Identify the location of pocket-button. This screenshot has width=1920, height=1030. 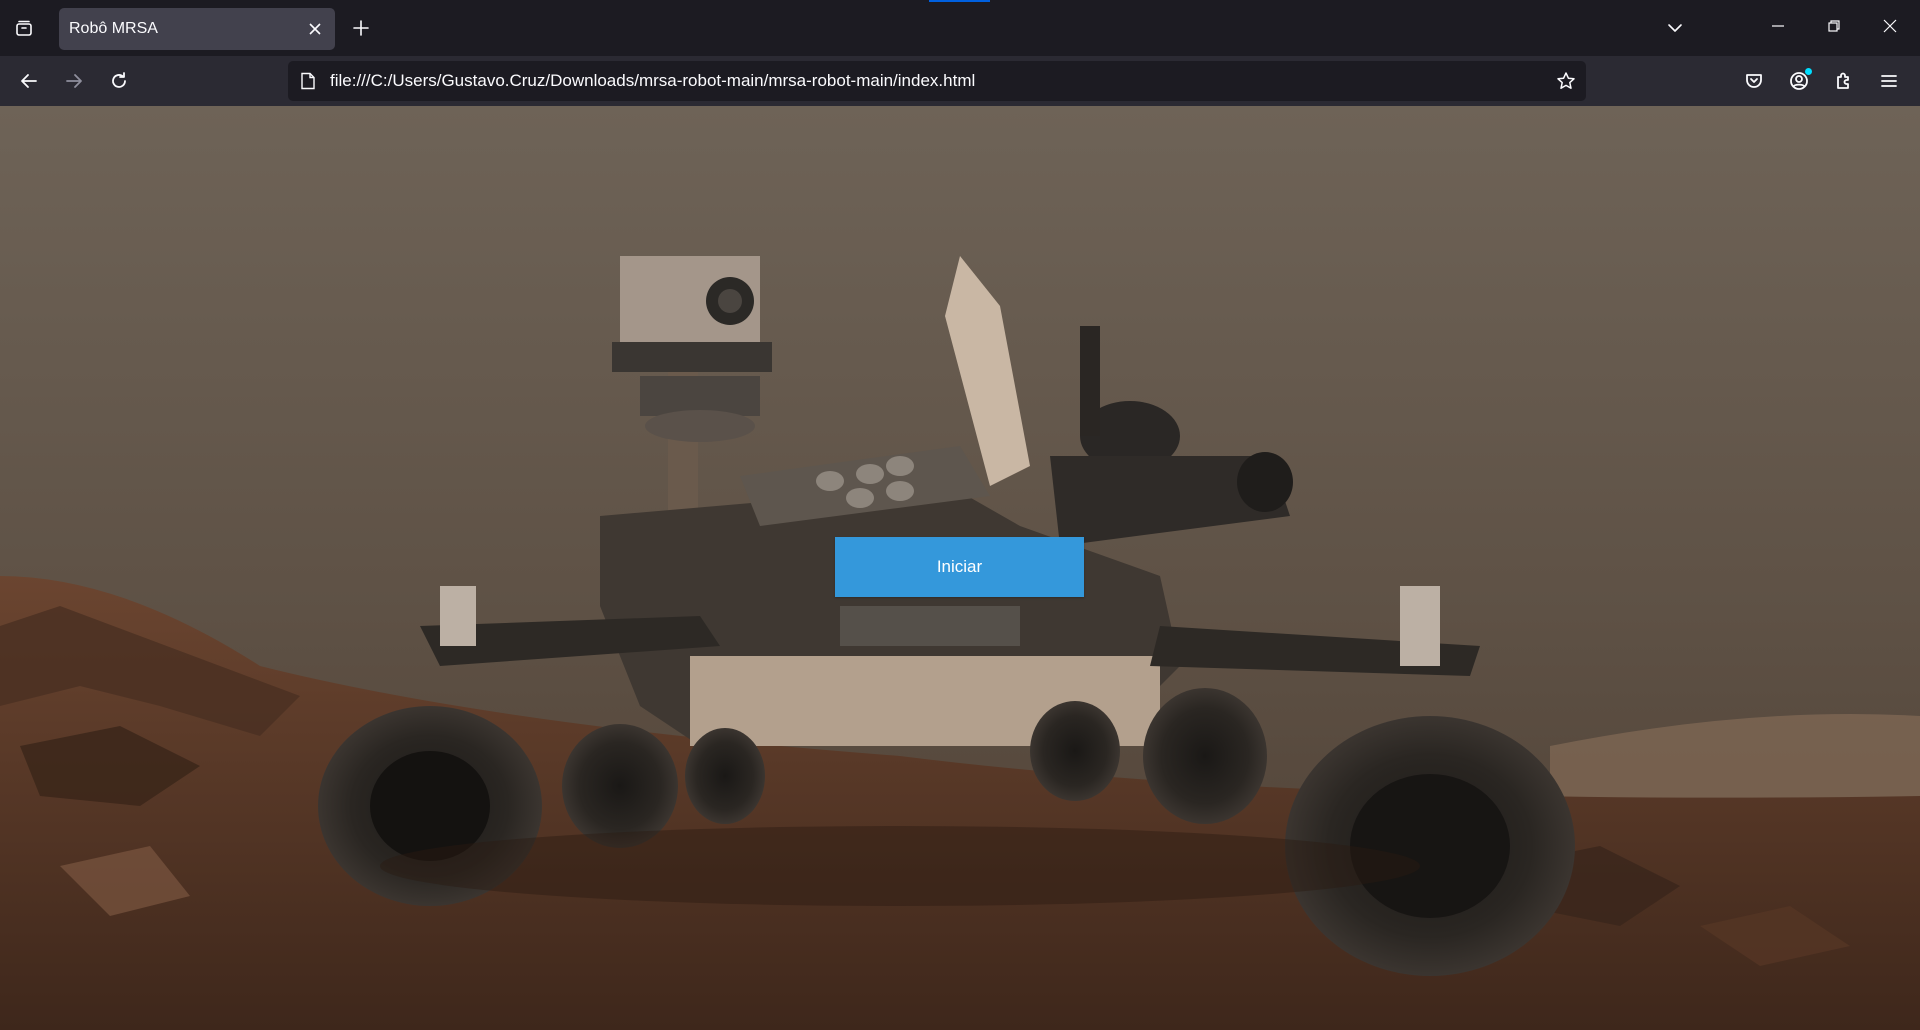
(1754, 81).